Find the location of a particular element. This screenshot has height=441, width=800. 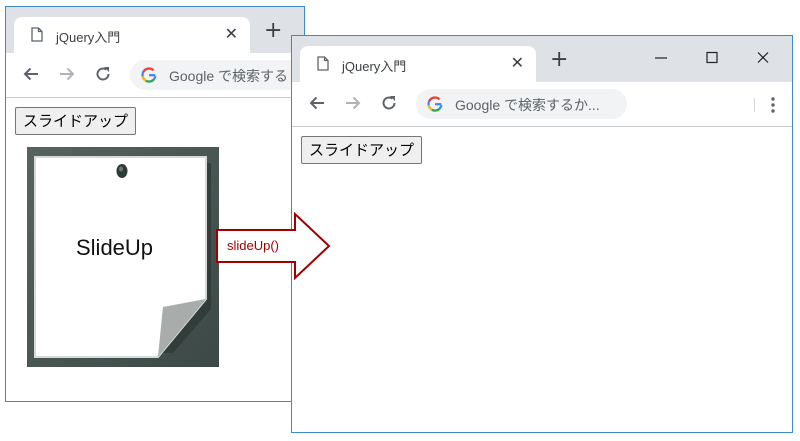

toolbar: Google で検索する is located at coordinates (155, 75).